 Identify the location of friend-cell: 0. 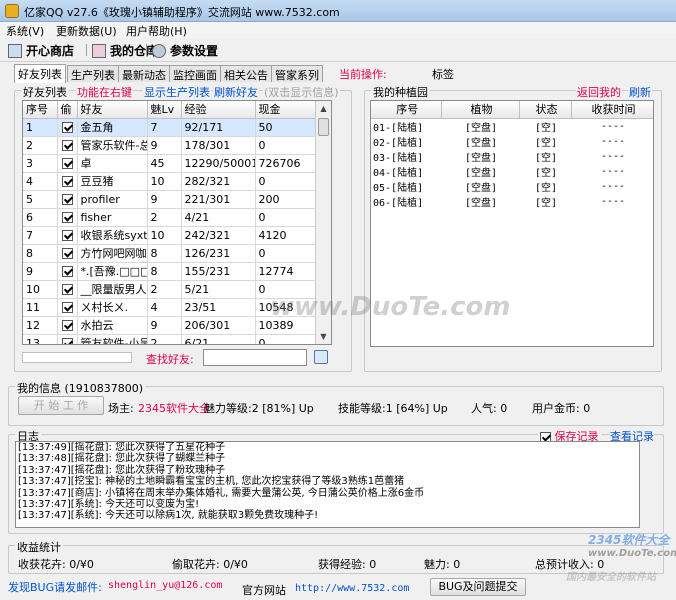
(286, 253).